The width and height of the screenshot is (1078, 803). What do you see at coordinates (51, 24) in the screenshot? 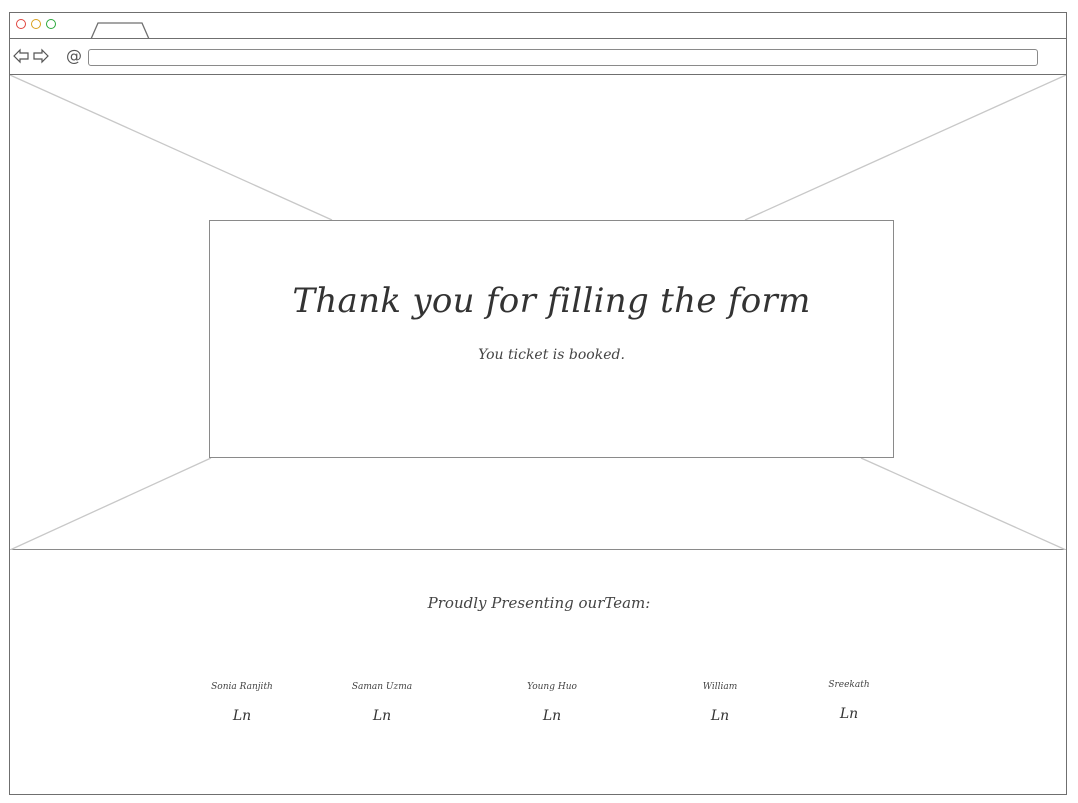
I see `maximize-window-icon` at bounding box center [51, 24].